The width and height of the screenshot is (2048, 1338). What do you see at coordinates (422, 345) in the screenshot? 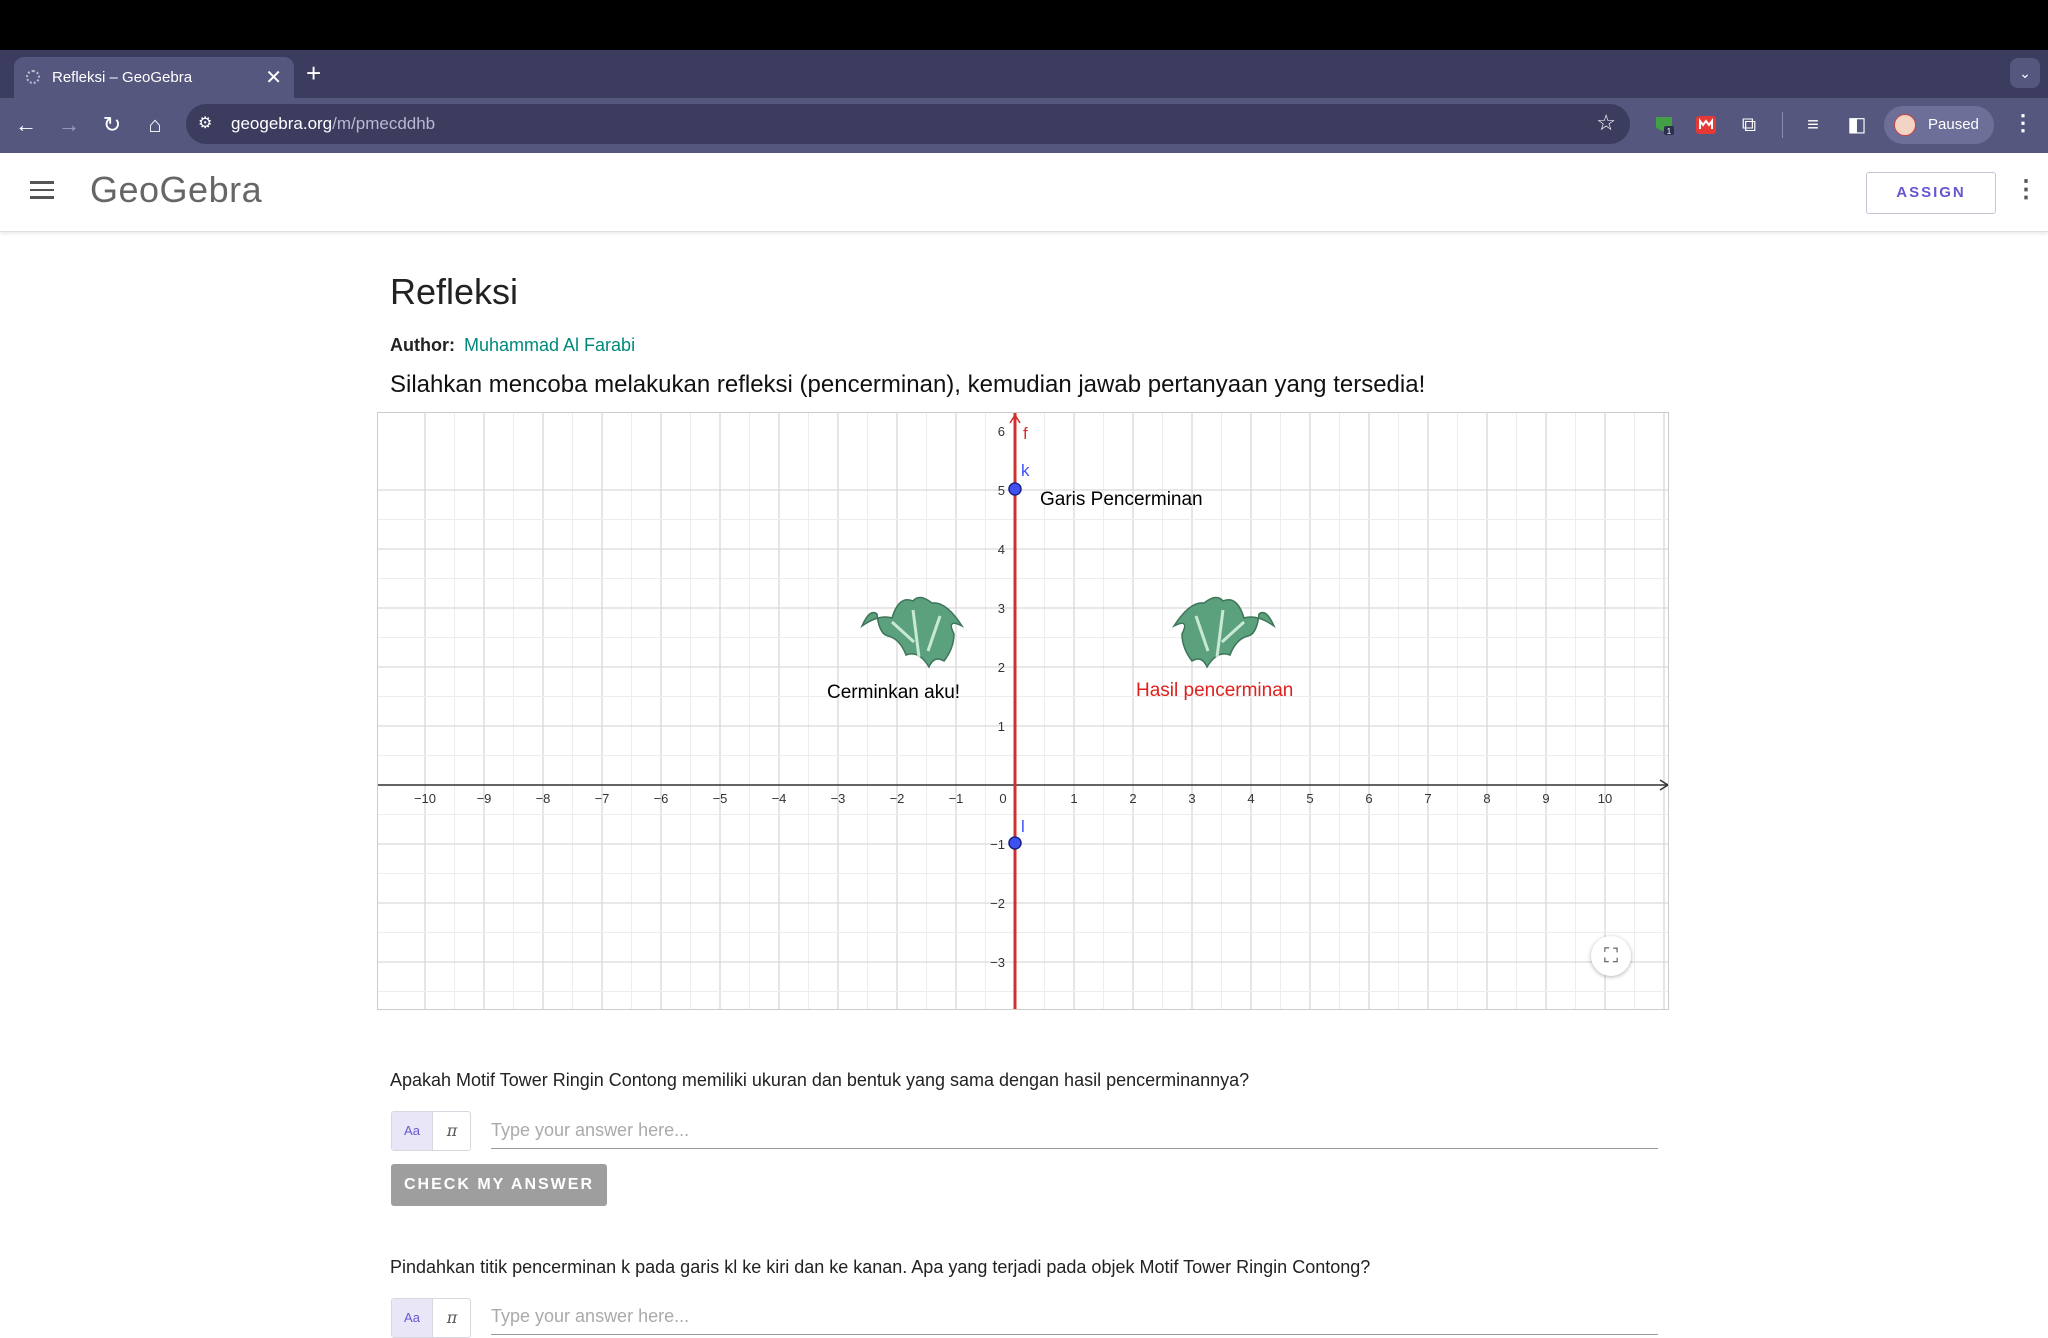
I see `author-label: Author:` at bounding box center [422, 345].